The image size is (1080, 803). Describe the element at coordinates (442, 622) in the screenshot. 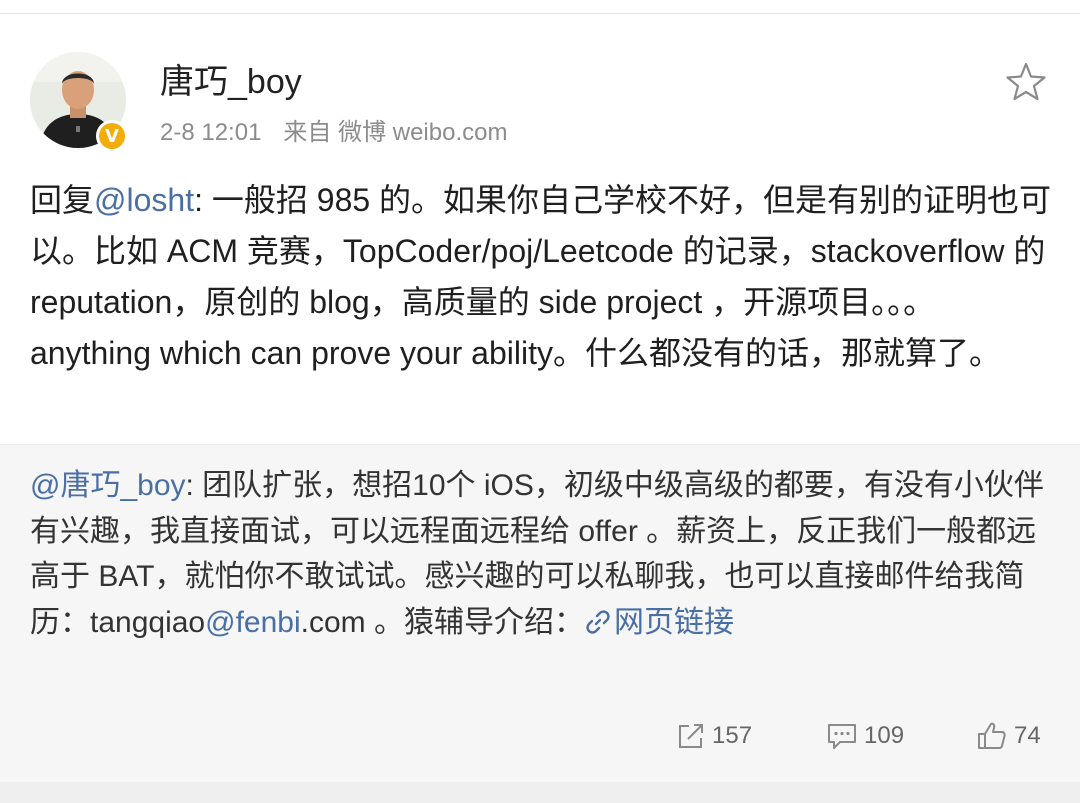

I see `repost-text-tail: .com 。猿辅导介绍：` at that location.